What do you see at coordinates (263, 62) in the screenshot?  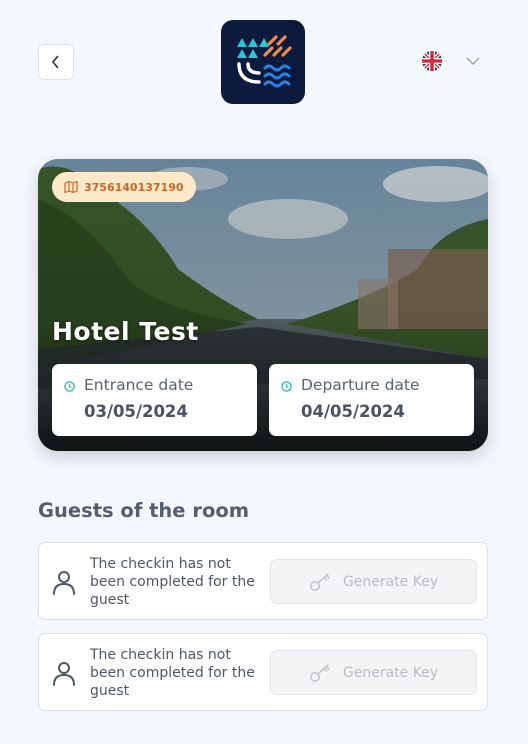 I see `app-logo` at bounding box center [263, 62].